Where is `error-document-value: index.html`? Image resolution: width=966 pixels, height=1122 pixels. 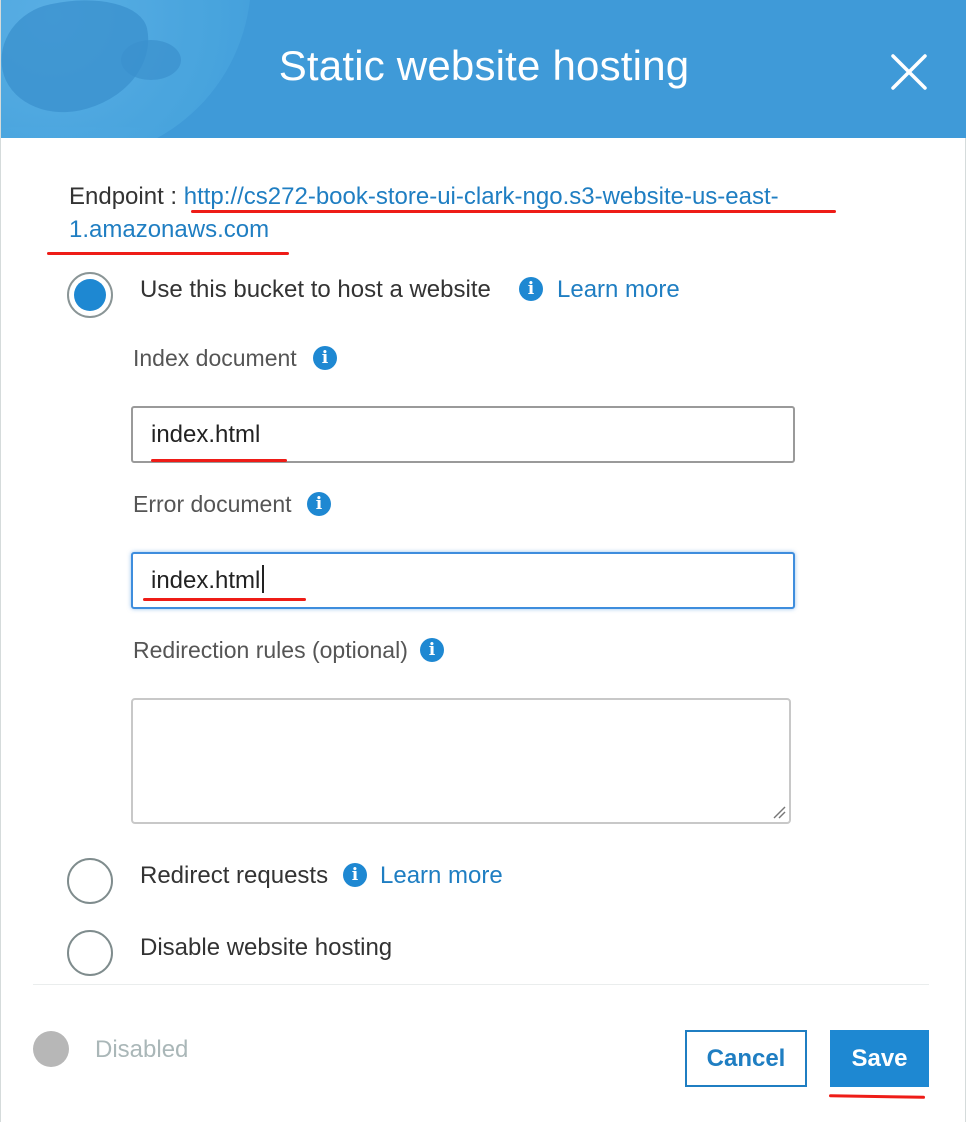
error-document-value: index.html is located at coordinates (206, 580).